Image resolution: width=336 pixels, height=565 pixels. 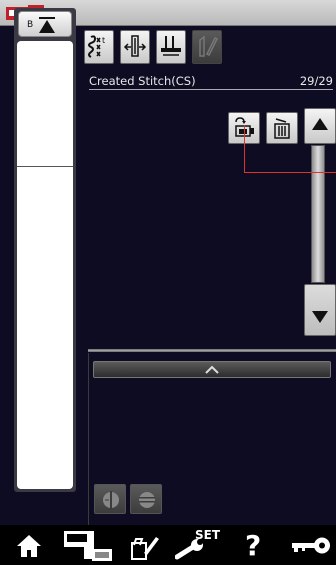 What do you see at coordinates (189, 549) in the screenshot?
I see `wrench-icon` at bounding box center [189, 549].